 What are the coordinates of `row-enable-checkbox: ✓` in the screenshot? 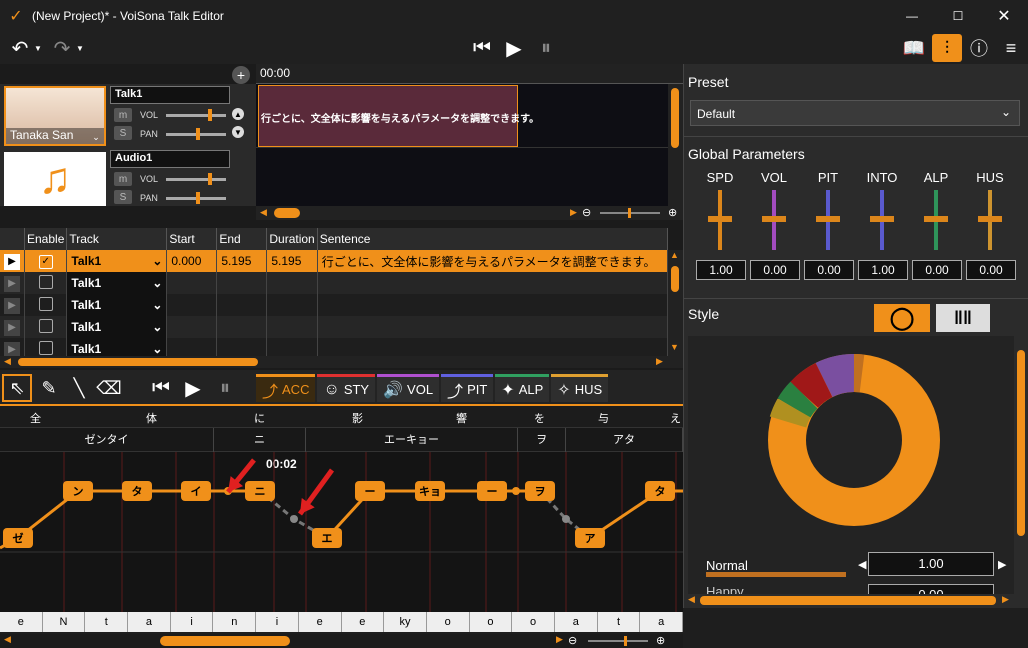 It's located at (45, 262).